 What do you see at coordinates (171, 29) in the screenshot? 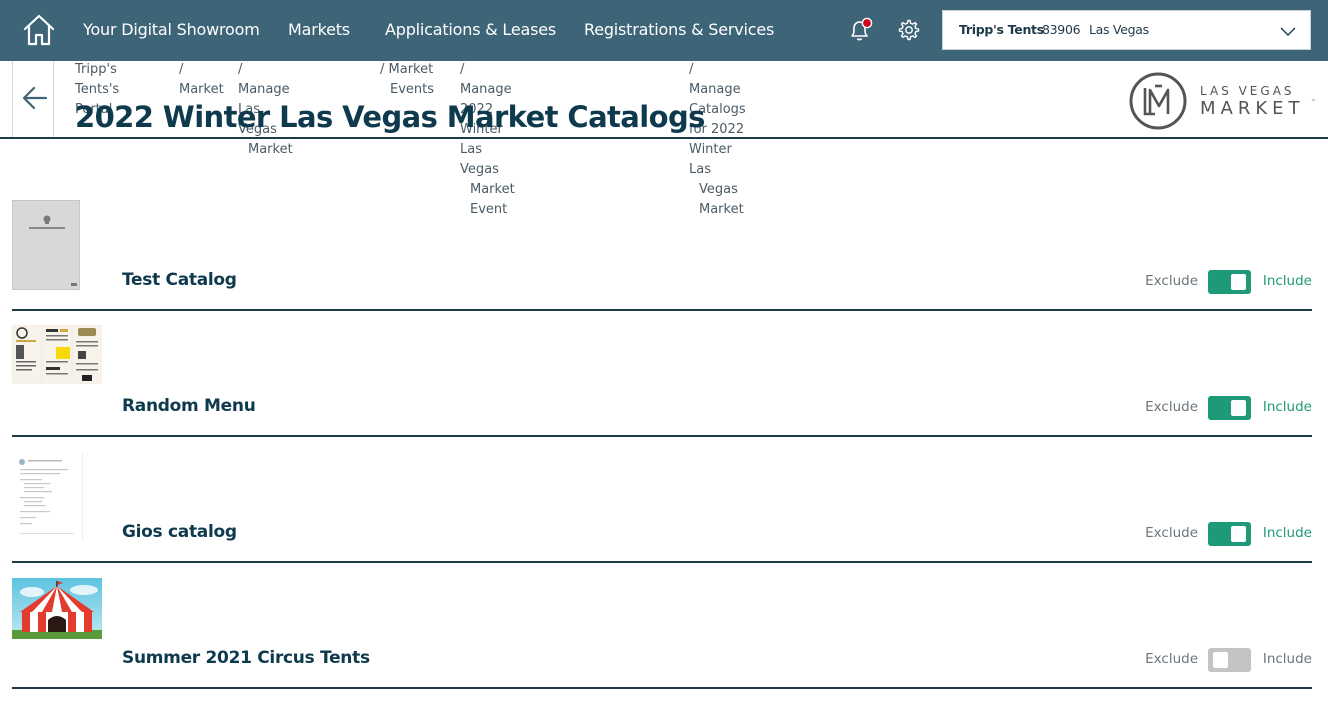
I see `nav-your-digital-showroom: Your Digital Showroom` at bounding box center [171, 29].